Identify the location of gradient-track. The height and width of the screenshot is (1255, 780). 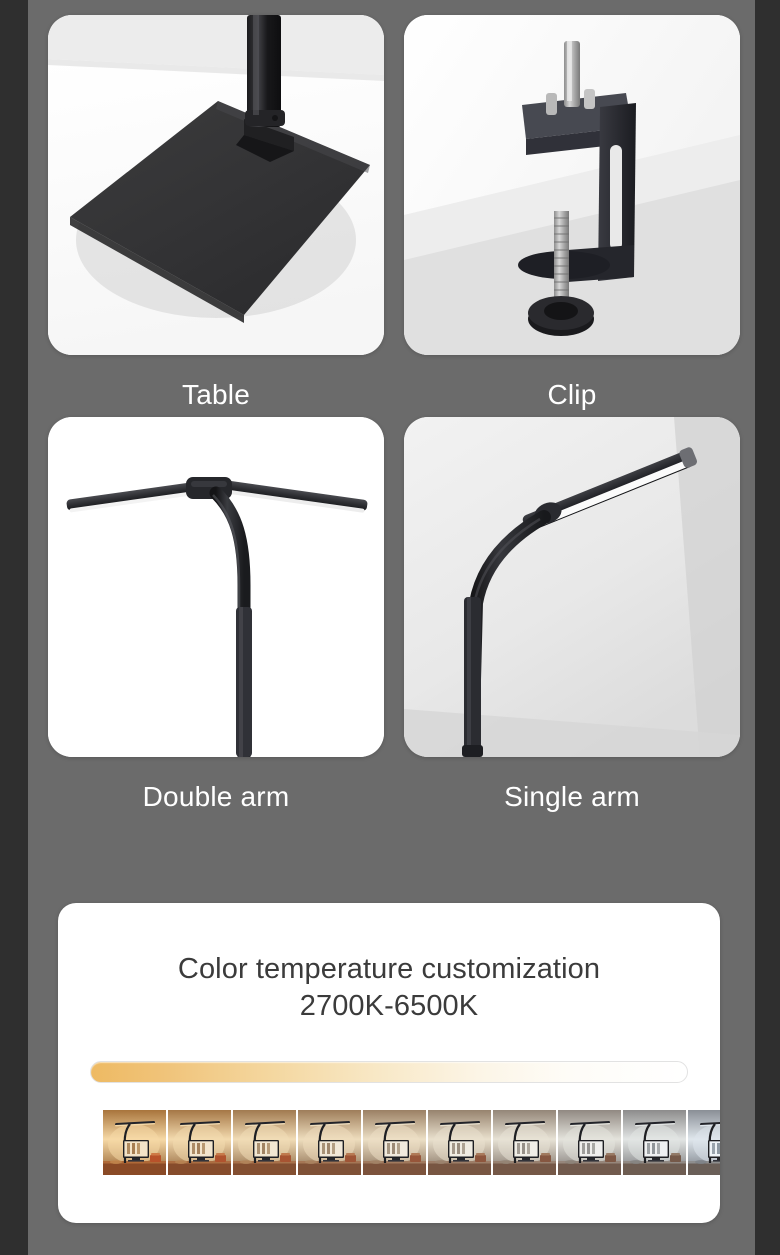
(389, 1072).